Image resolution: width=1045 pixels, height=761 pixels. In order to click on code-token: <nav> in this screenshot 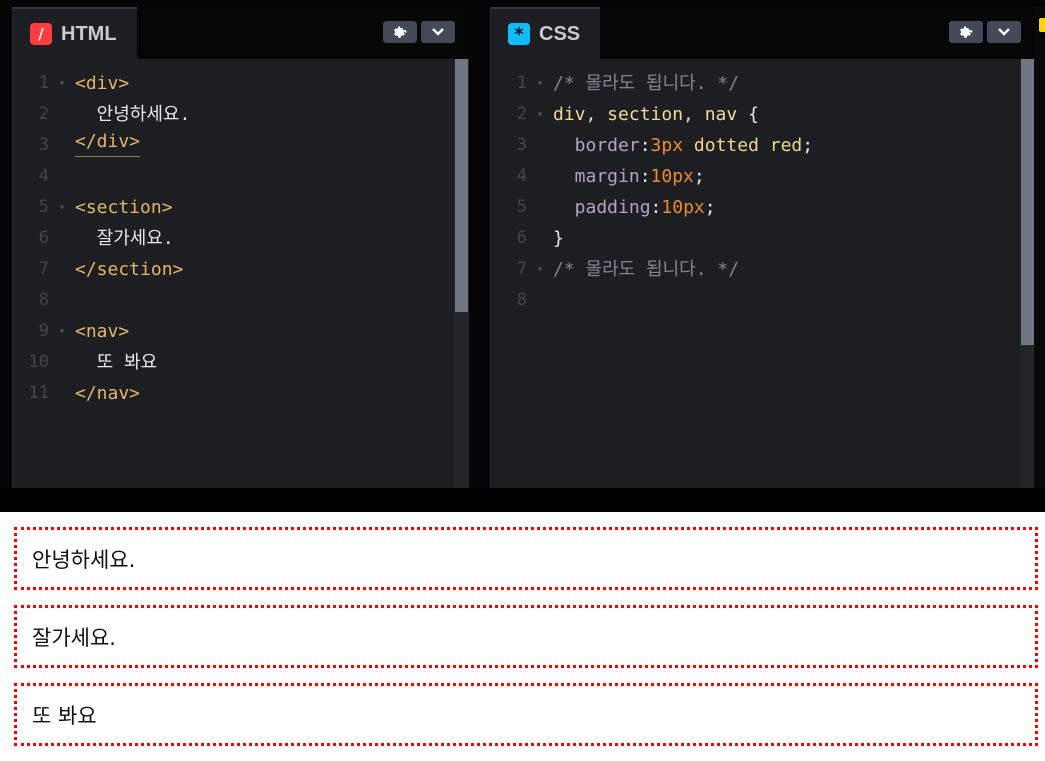, I will do `click(102, 331)`.